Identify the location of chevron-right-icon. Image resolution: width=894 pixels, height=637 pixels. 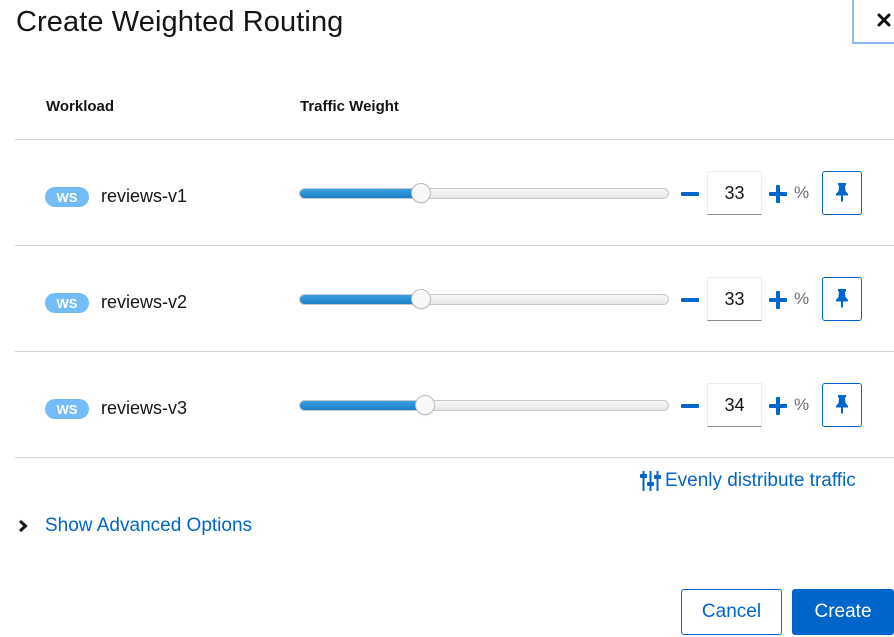
(23, 526).